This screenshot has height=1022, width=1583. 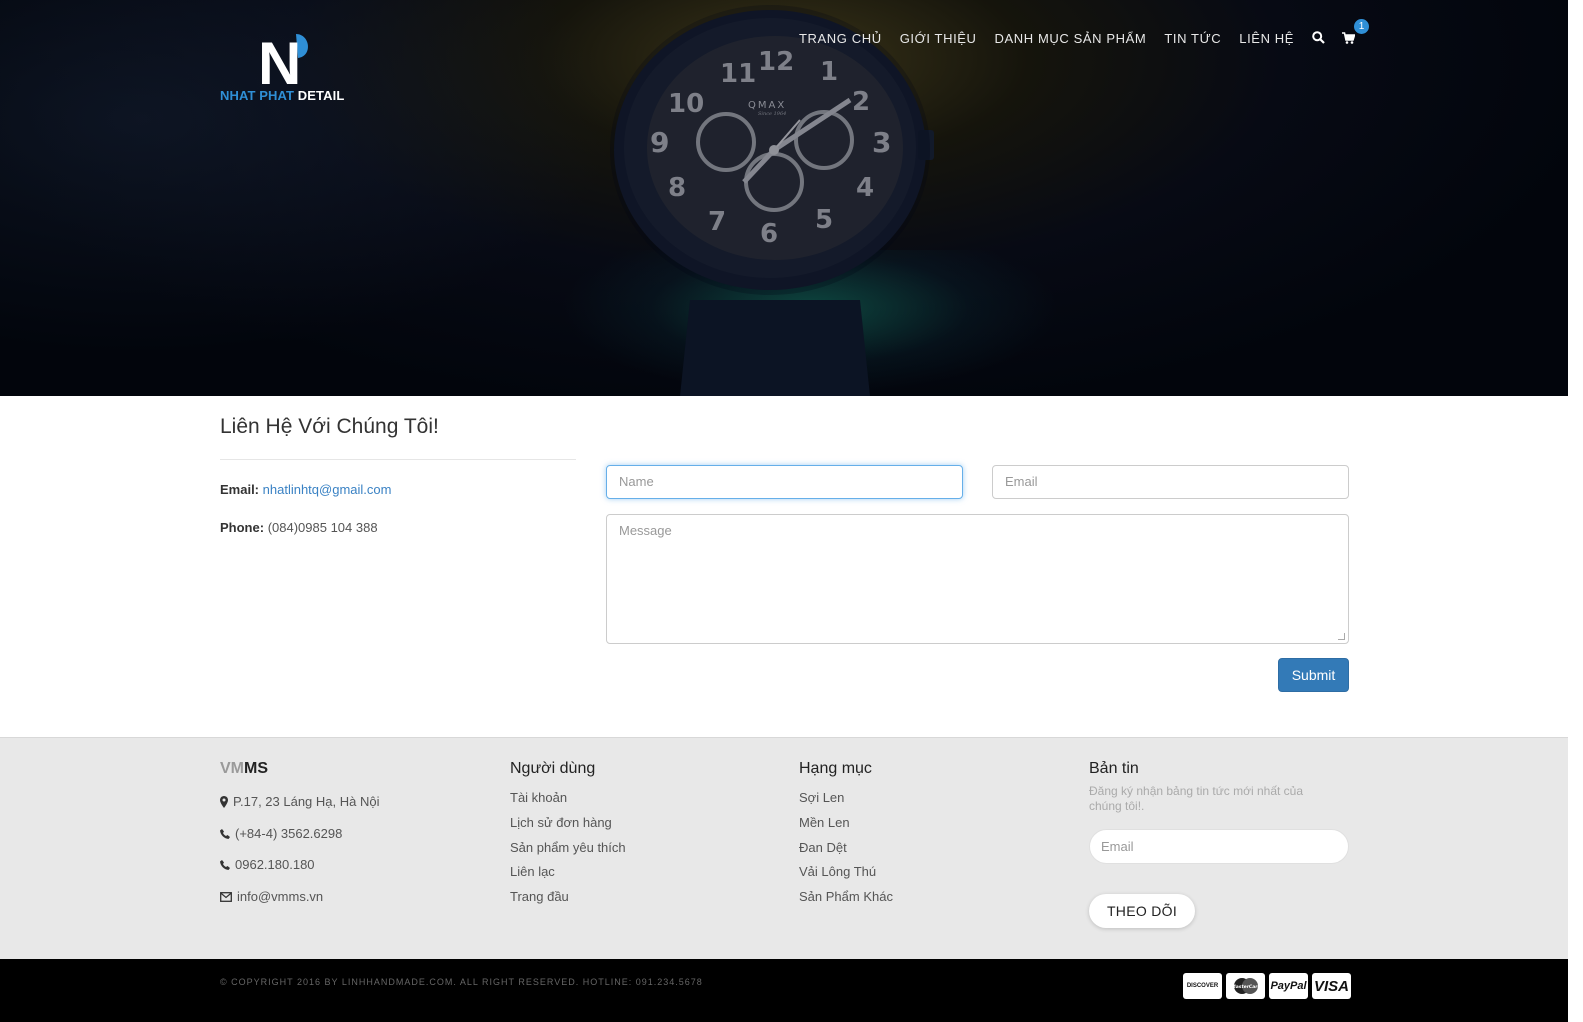 I want to click on contact-phone-value: (084)0985 104 388, so click(x=322, y=527).